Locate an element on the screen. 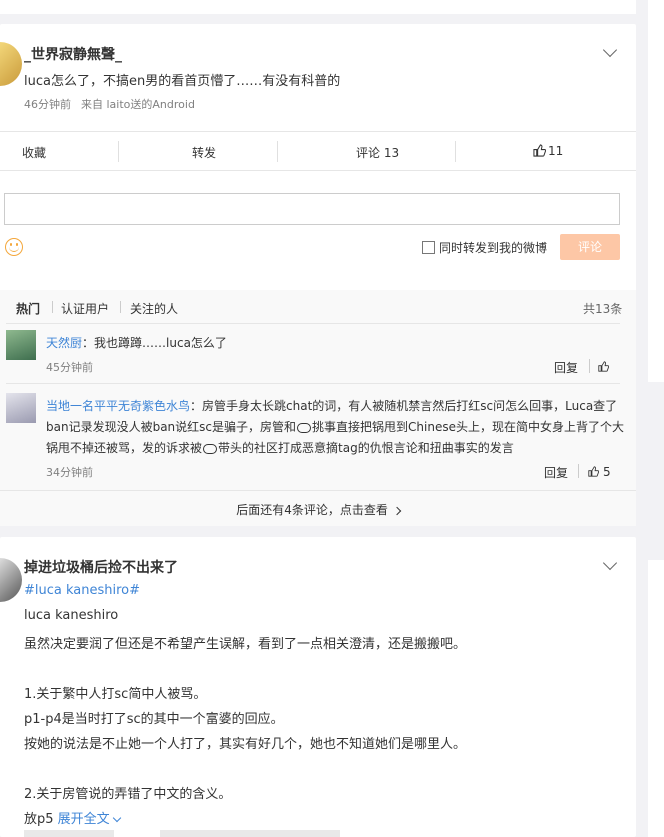 The width and height of the screenshot is (664, 837). post2-line: 1.关于繁中人打sc简中人被骂。 is located at coordinates (115, 694).